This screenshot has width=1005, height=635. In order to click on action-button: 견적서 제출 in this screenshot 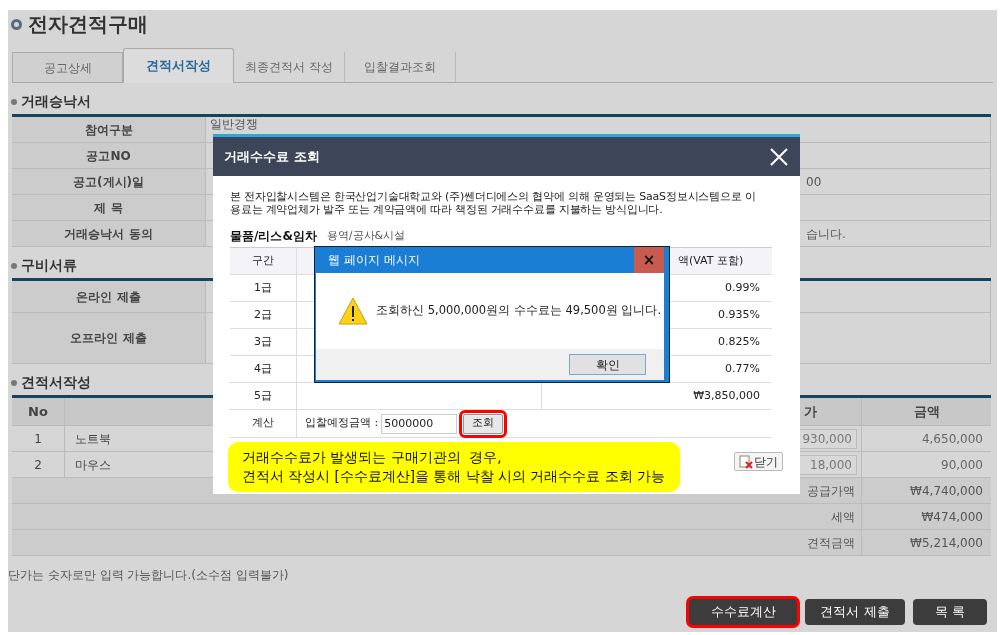, I will do `click(855, 612)`.